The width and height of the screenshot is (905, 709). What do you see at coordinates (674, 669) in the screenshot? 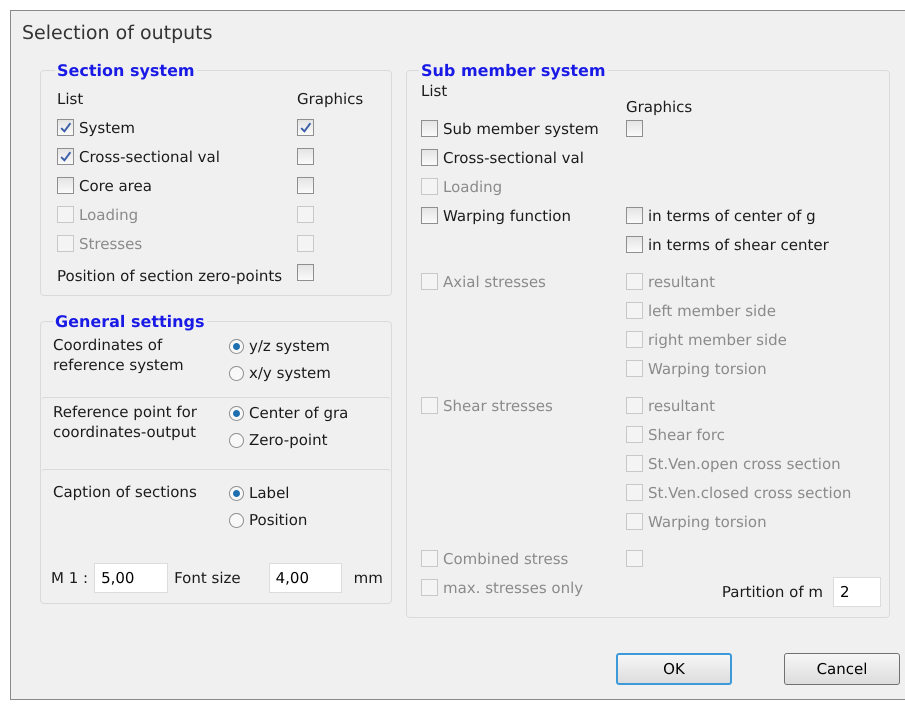
I see `ok-button: OK` at bounding box center [674, 669].